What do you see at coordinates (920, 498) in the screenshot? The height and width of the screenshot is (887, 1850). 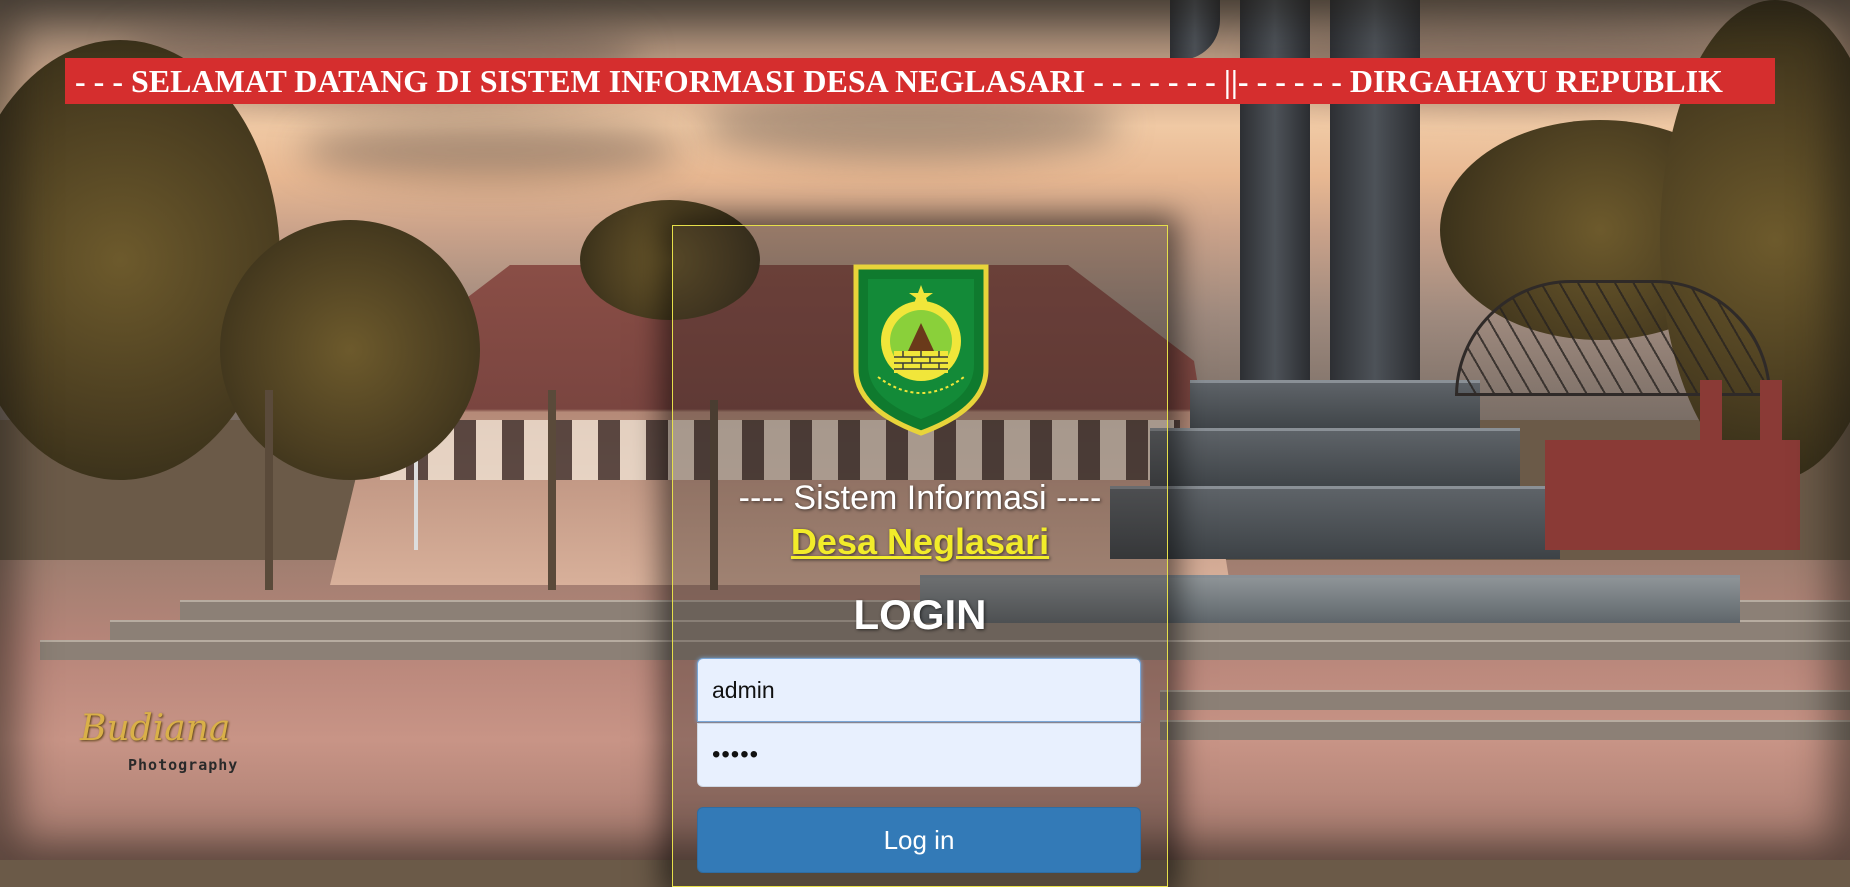 I see `system-subtitle: ---- Sistem Informasi ----` at bounding box center [920, 498].